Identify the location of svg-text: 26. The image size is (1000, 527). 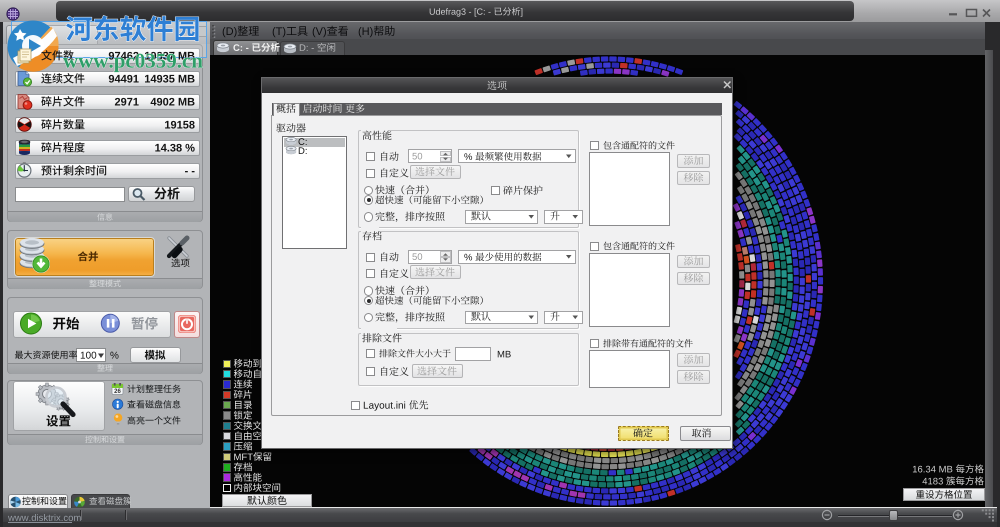
(117, 392).